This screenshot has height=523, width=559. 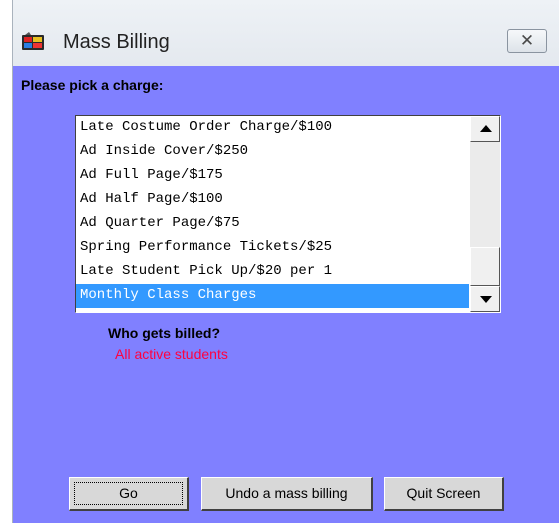 I want to click on charge-list-item: Ad Half Page/$100, so click(x=272, y=200).